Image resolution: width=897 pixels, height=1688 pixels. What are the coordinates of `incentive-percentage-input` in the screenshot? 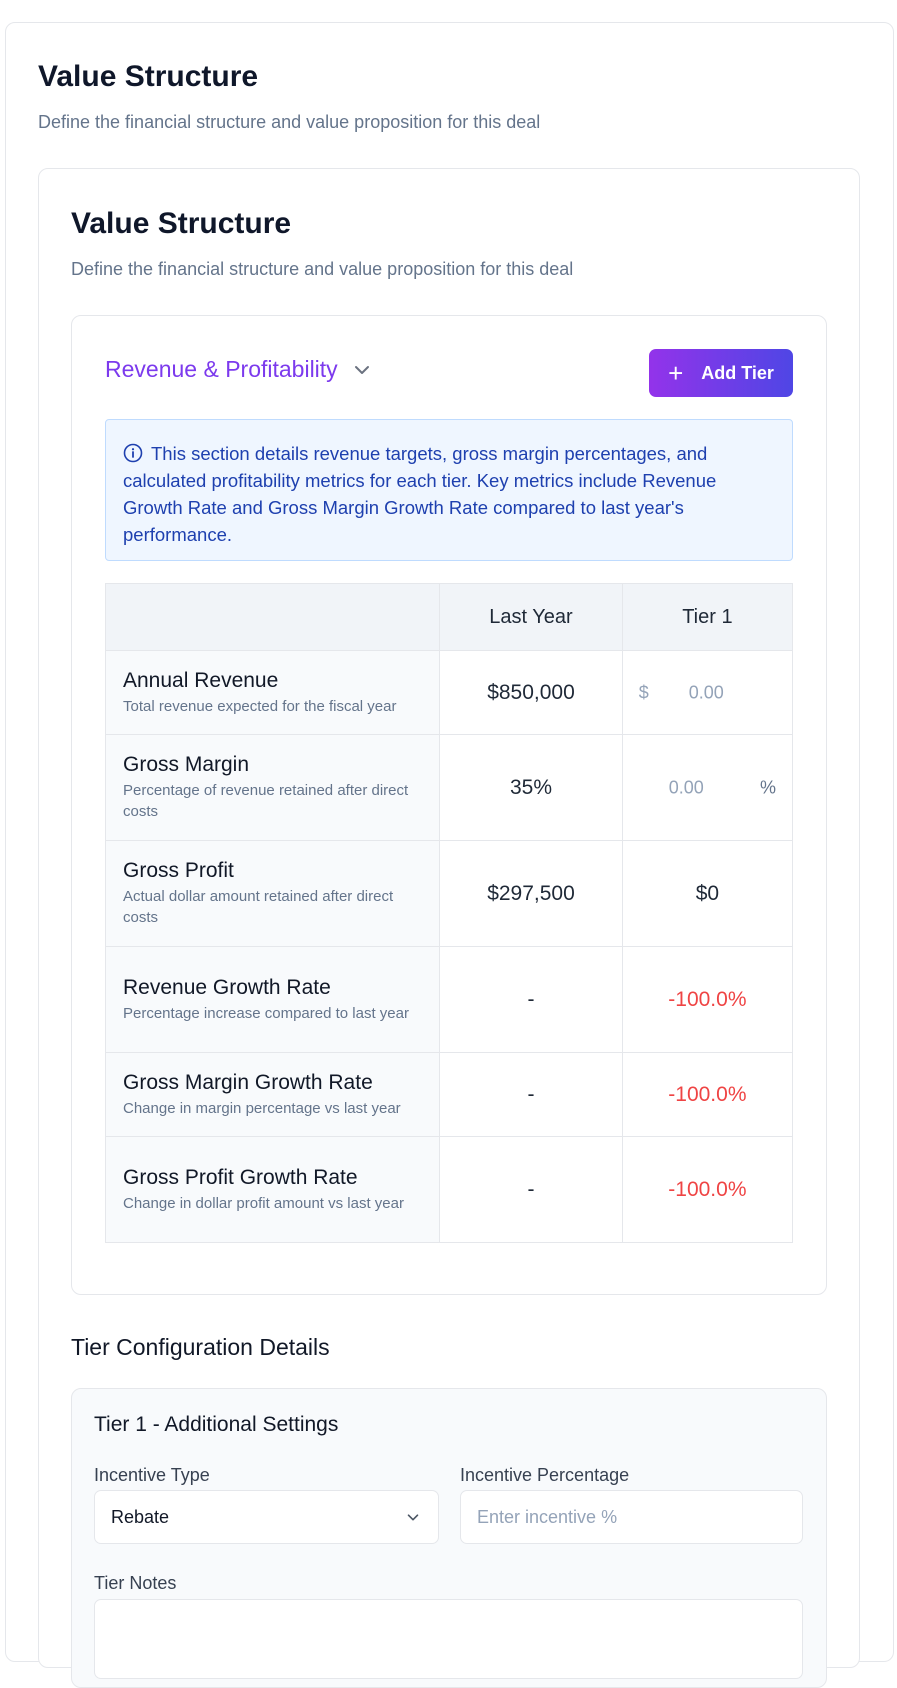 It's located at (631, 1517).